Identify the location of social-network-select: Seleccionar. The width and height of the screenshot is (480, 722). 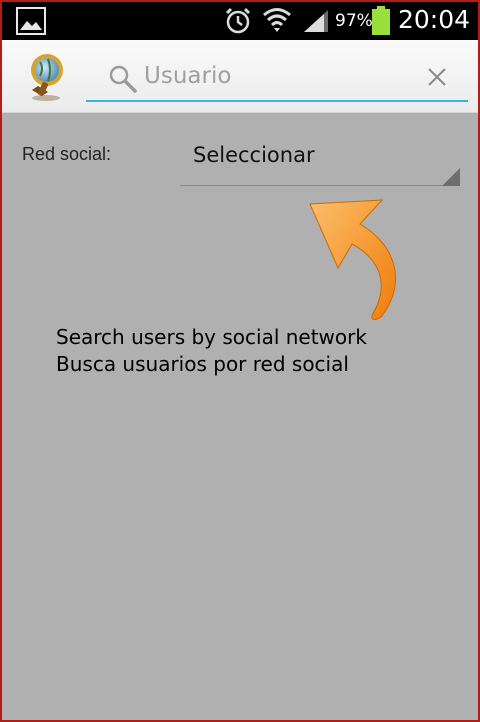
(321, 160).